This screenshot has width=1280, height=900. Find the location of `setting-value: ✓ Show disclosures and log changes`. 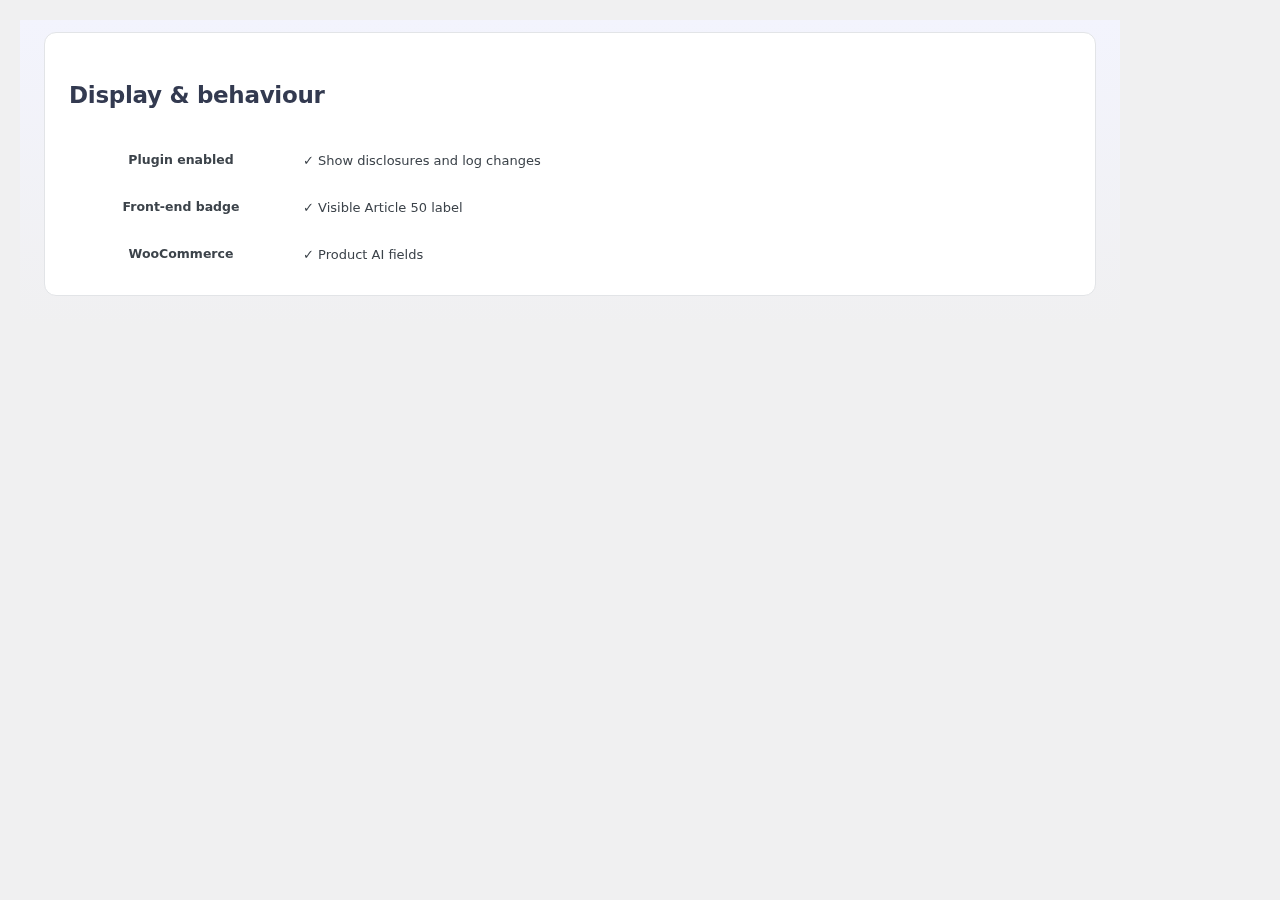

setting-value: ✓ Show disclosures and log changes is located at coordinates (422, 160).